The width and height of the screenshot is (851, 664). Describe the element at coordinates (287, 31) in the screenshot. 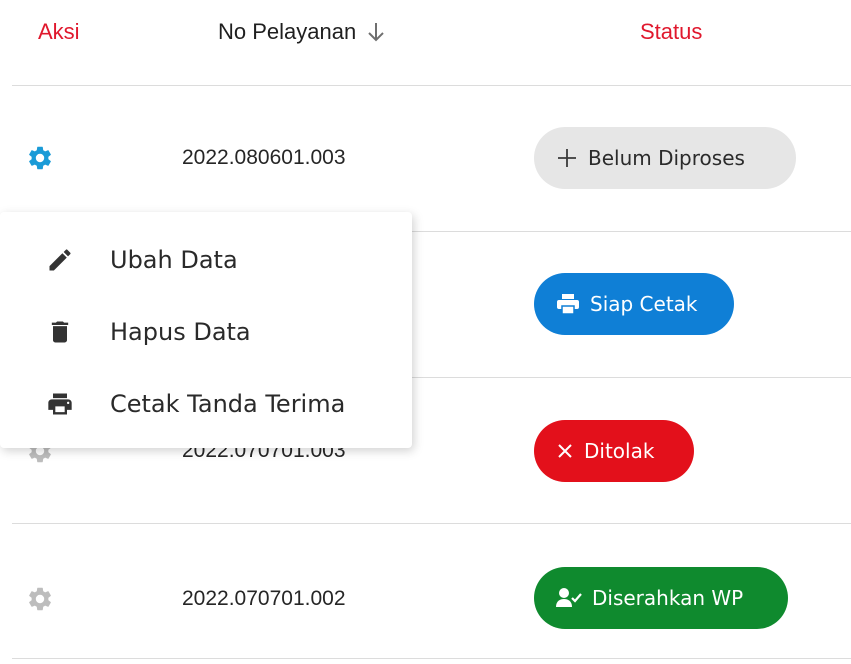

I see `header-no-pelayanan-label: No Pelayanan` at that location.